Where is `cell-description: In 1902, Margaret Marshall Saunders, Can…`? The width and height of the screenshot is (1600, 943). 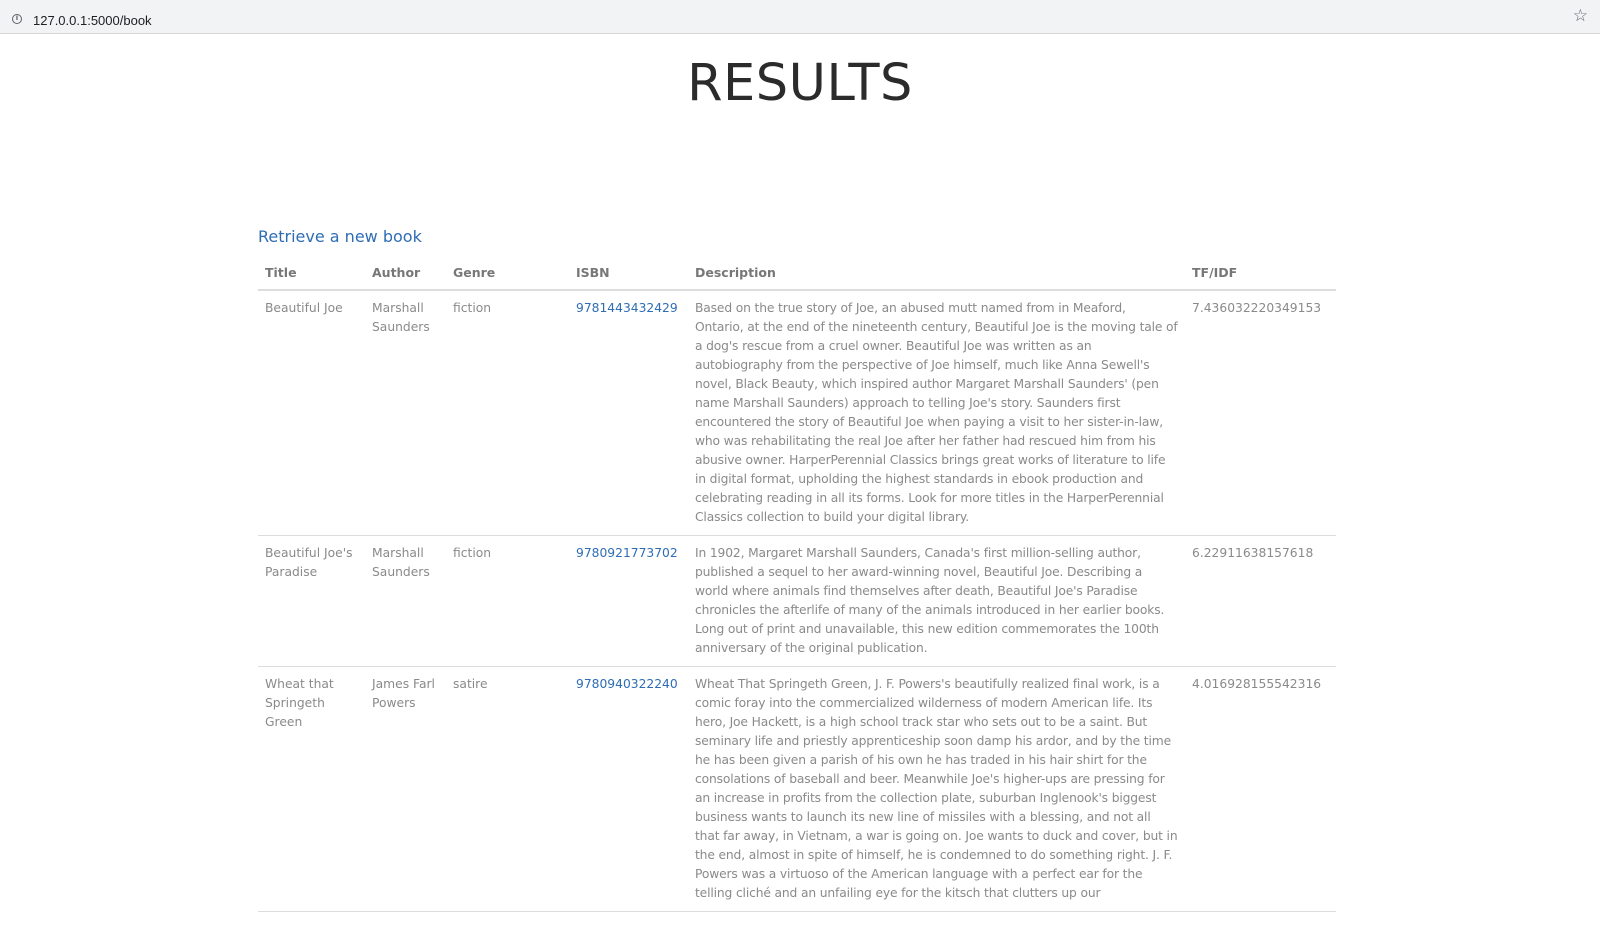 cell-description: In 1902, Margaret Marshall Saunders, Can… is located at coordinates (936, 601).